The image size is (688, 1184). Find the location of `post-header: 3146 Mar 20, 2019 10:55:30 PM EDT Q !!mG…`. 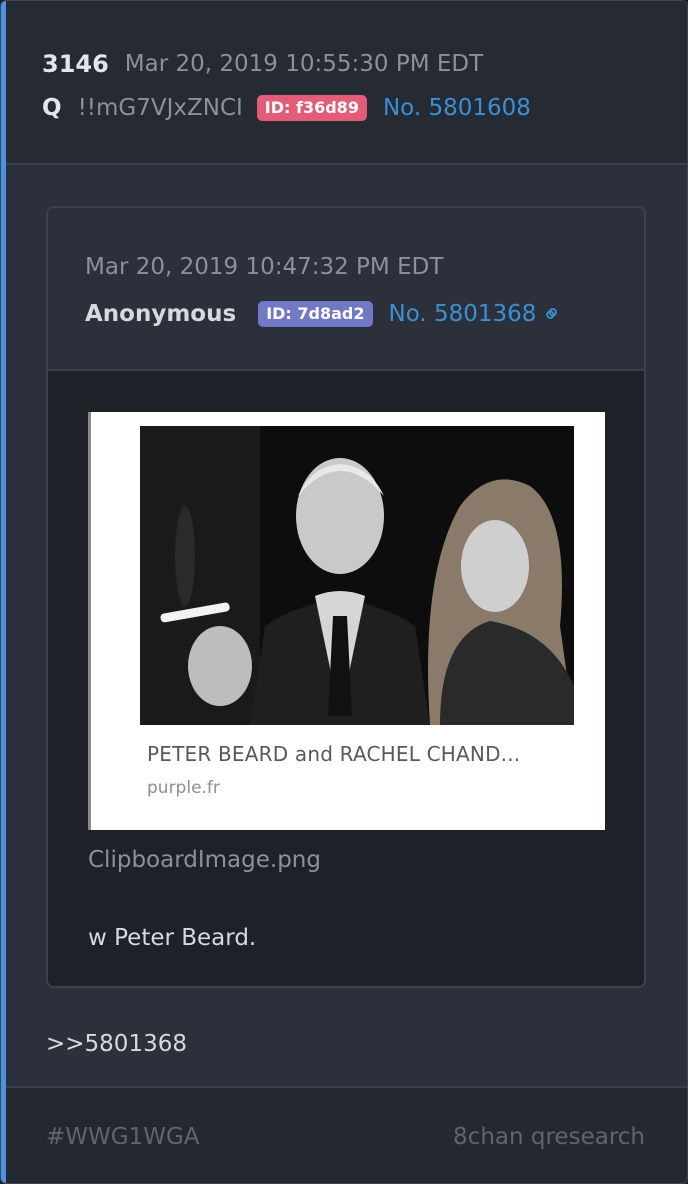

post-header: 3146 Mar 20, 2019 10:55:30 PM EDT Q !!mG… is located at coordinates (346, 83).